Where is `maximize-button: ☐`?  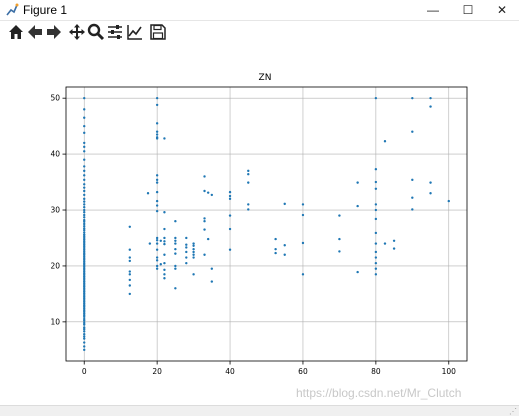
maximize-button: ☐ is located at coordinates (468, 10).